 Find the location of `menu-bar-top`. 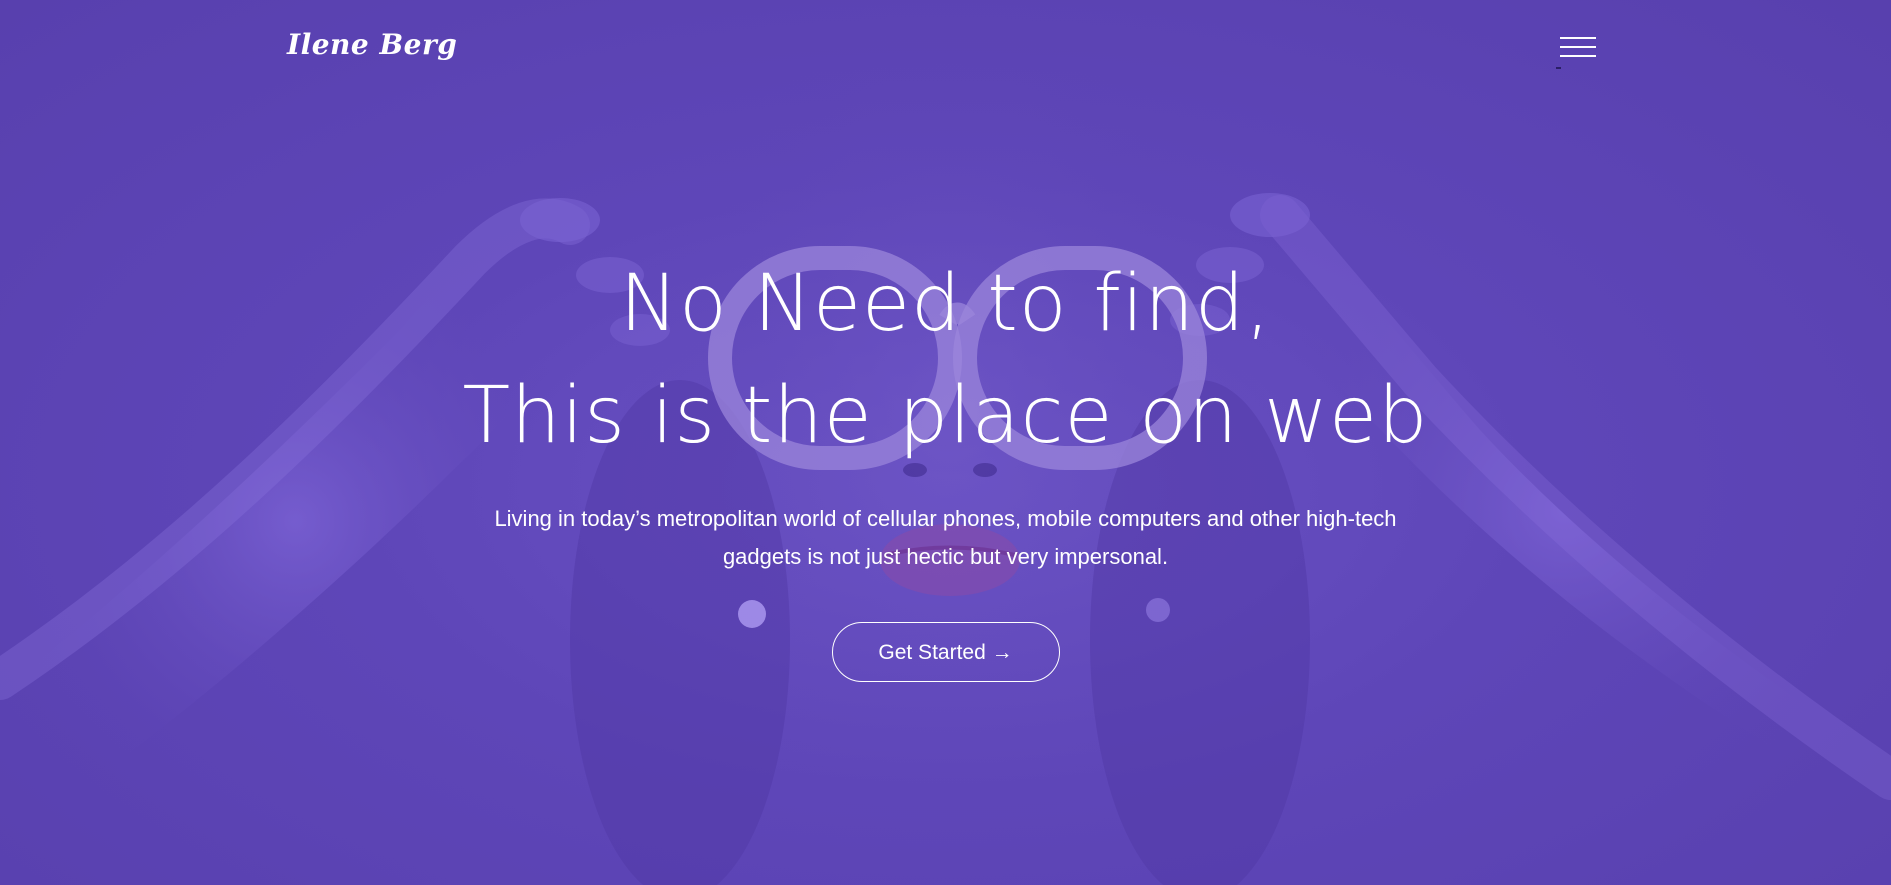

menu-bar-top is located at coordinates (1578, 38).